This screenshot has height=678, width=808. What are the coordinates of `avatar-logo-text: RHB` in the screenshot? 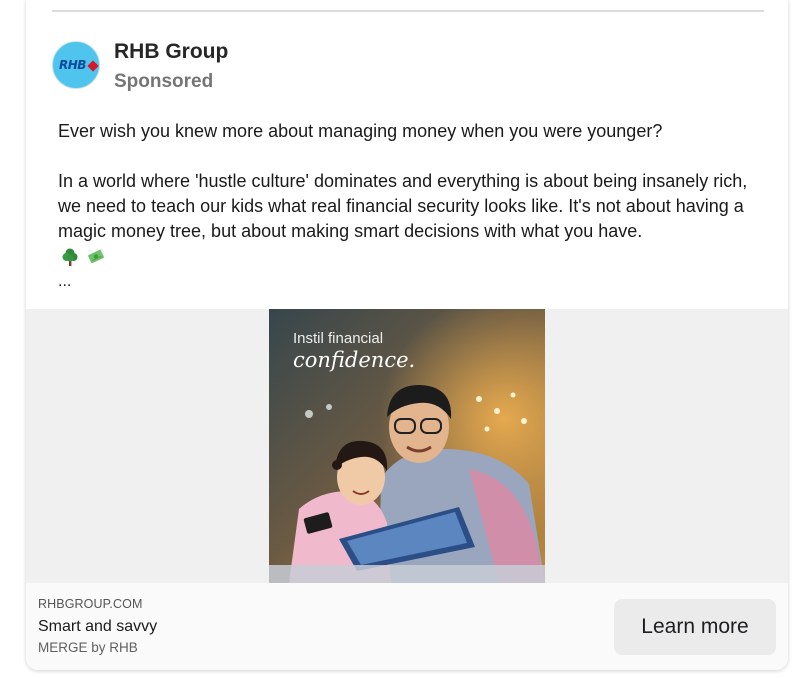 It's located at (72, 65).